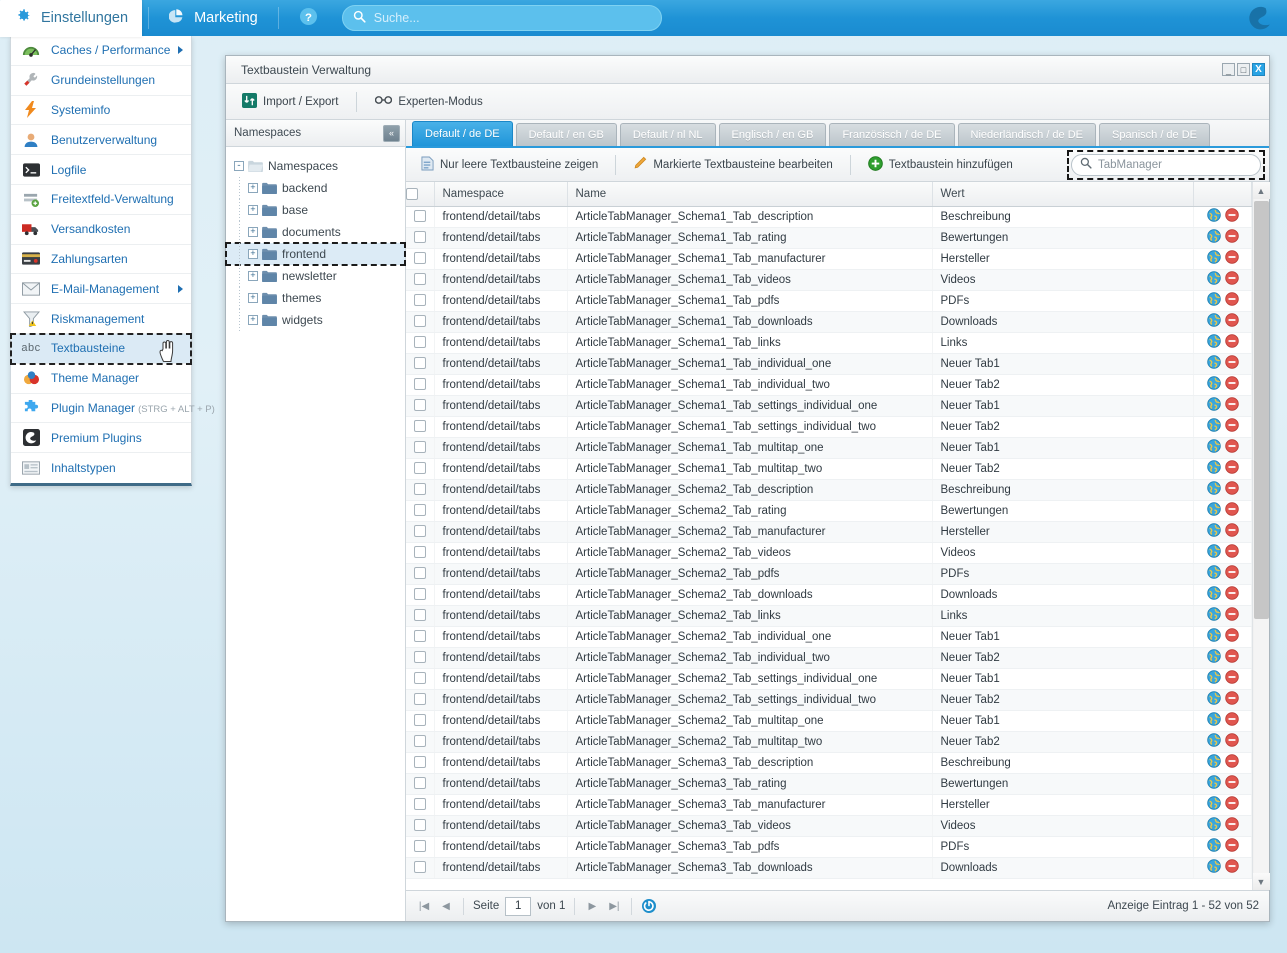  I want to click on grid-search-input, so click(1173, 164).